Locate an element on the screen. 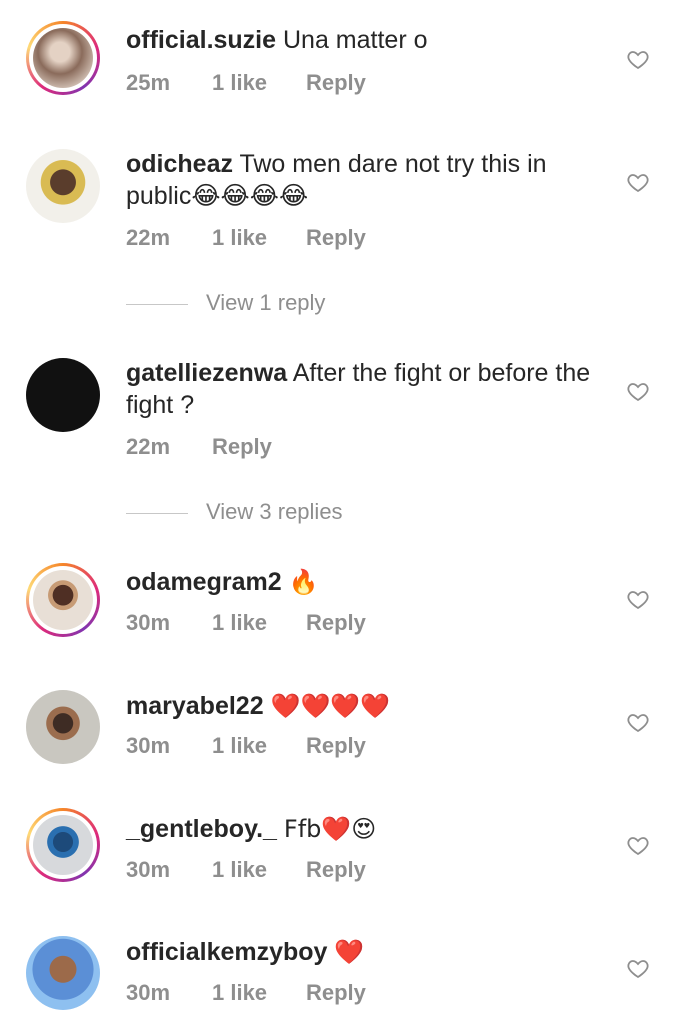 This screenshot has height=1024, width=692. comment-text: ❤️ is located at coordinates (349, 952).